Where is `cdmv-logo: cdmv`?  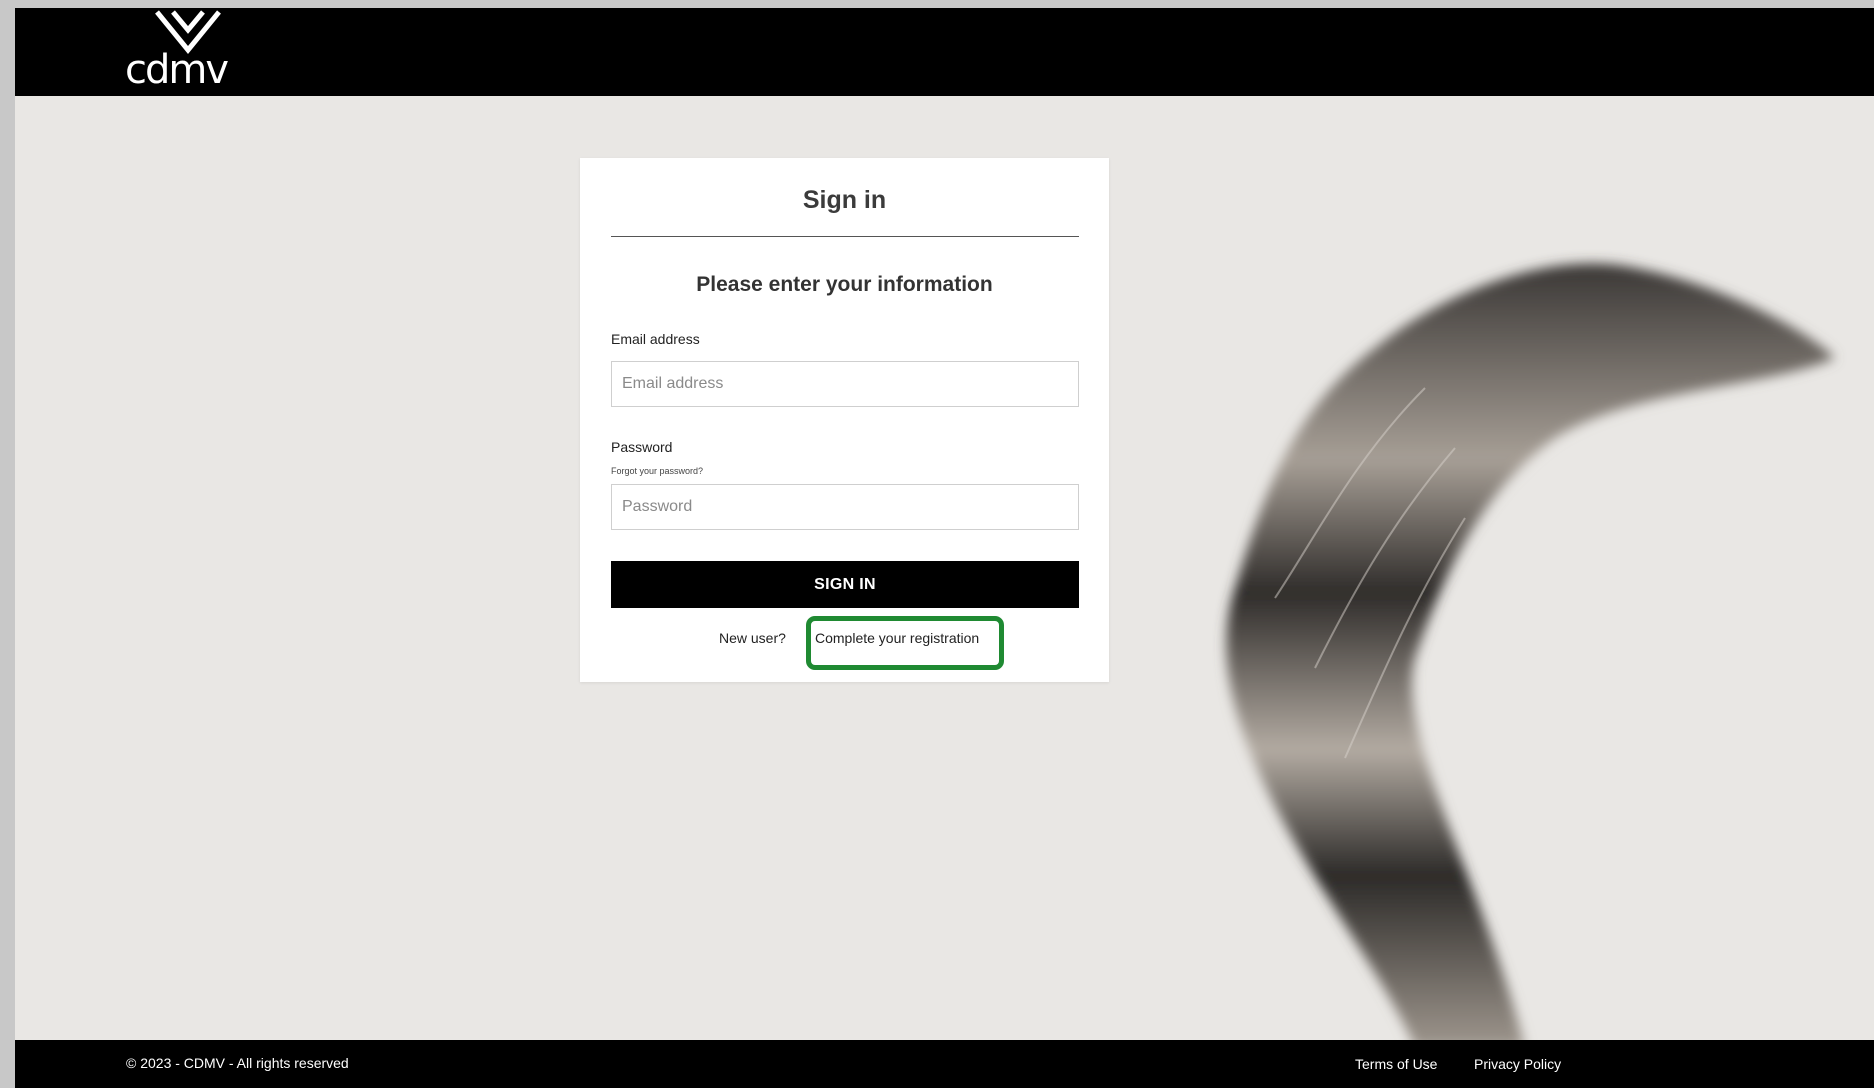 cdmv-logo: cdmv is located at coordinates (185, 51).